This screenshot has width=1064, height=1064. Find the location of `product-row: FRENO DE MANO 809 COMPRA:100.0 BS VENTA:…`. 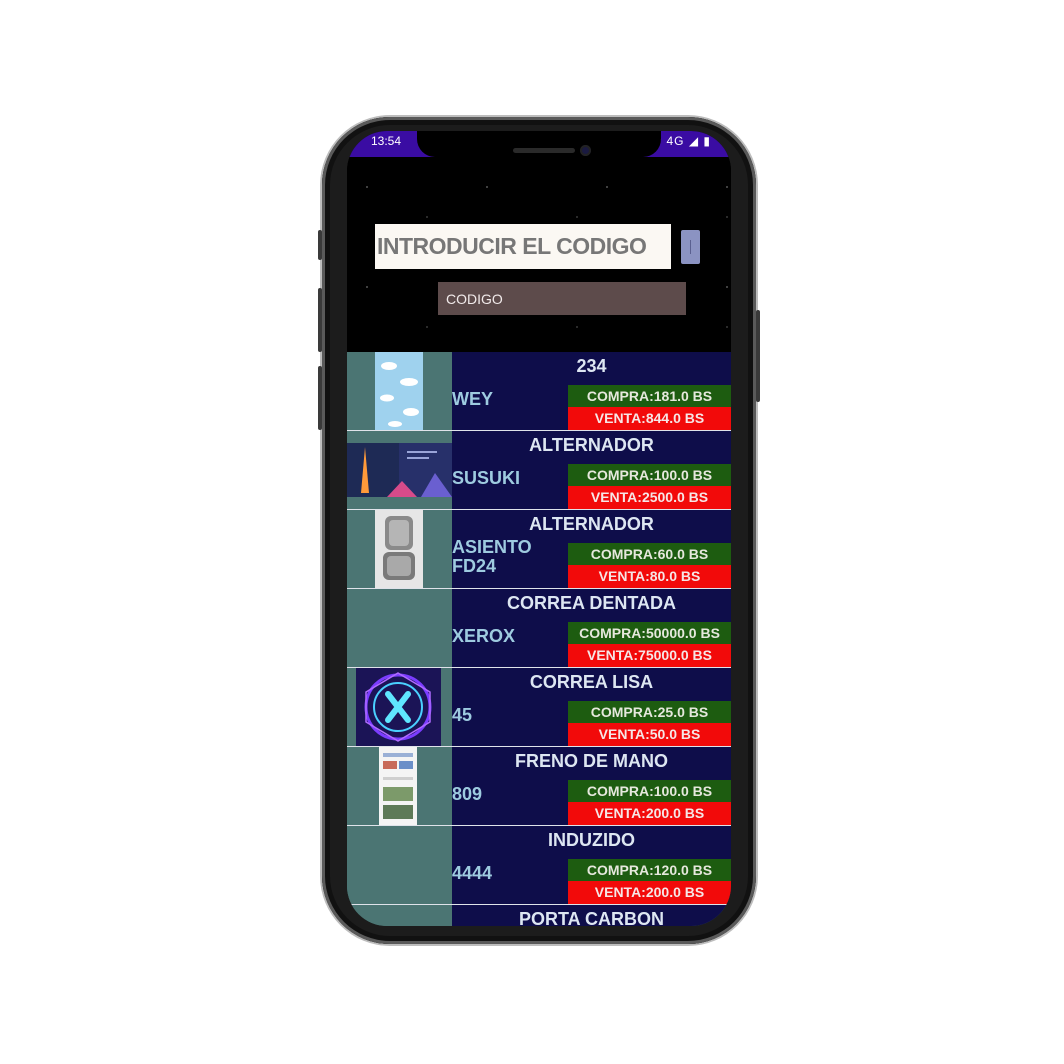

product-row: FRENO DE MANO 809 COMPRA:100.0 BS VENTA:… is located at coordinates (539, 786).